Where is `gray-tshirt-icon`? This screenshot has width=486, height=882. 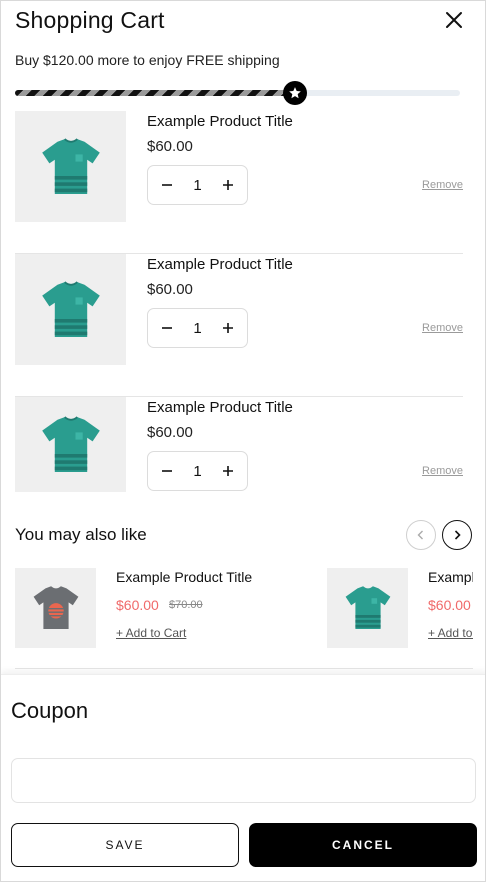
gray-tshirt-icon is located at coordinates (55, 607).